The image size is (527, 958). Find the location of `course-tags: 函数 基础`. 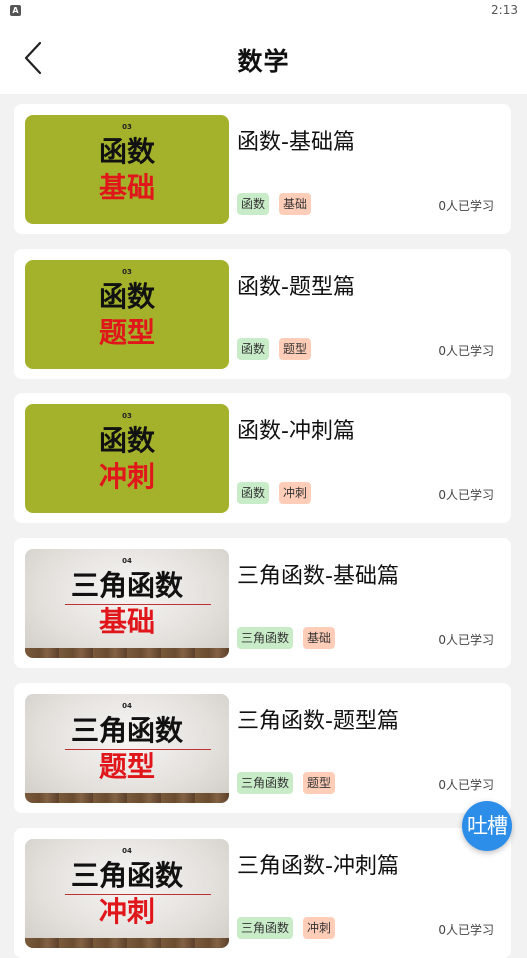

course-tags: 函数 基础 is located at coordinates (279, 205).